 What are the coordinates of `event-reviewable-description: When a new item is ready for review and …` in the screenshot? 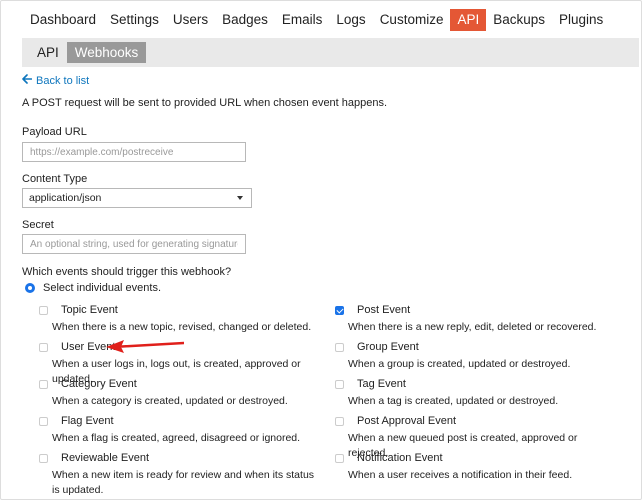 It's located at (183, 482).